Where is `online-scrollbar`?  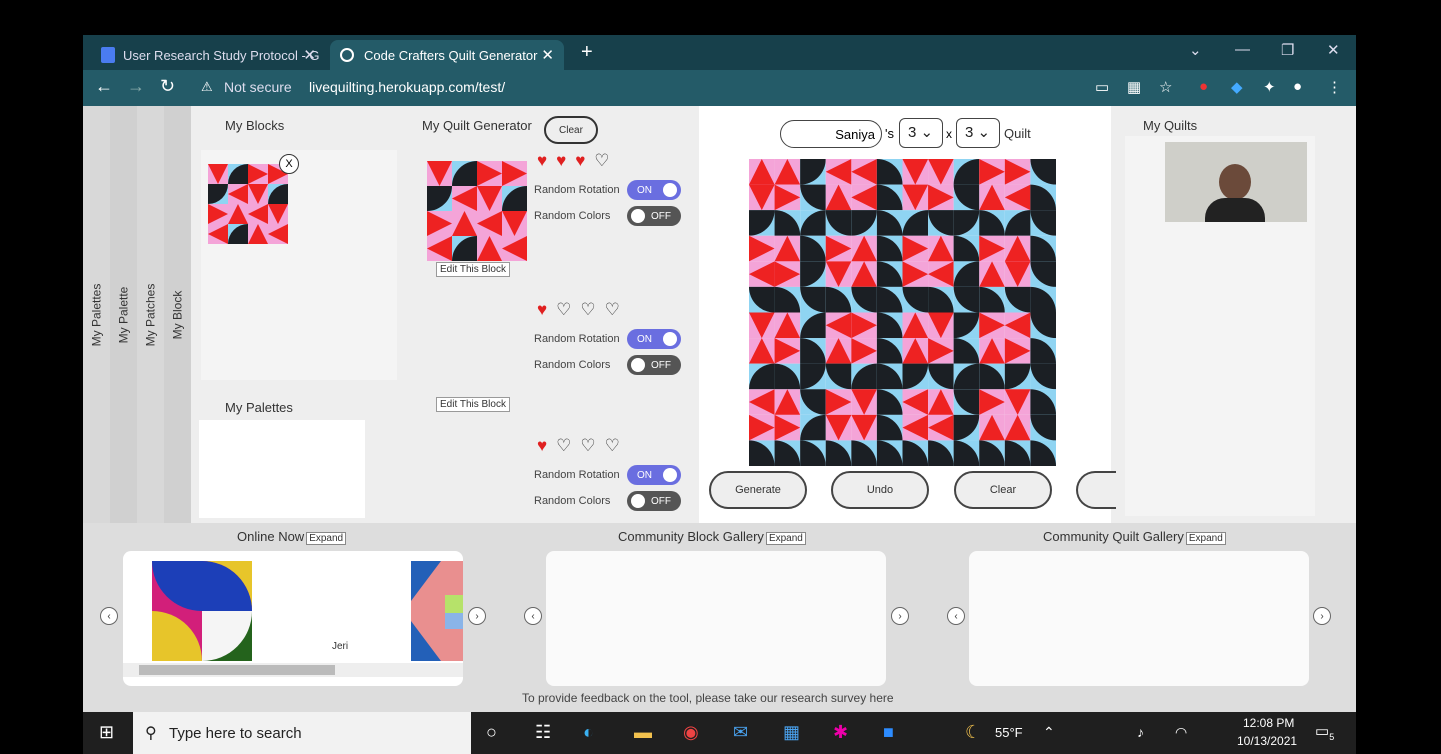 online-scrollbar is located at coordinates (293, 670).